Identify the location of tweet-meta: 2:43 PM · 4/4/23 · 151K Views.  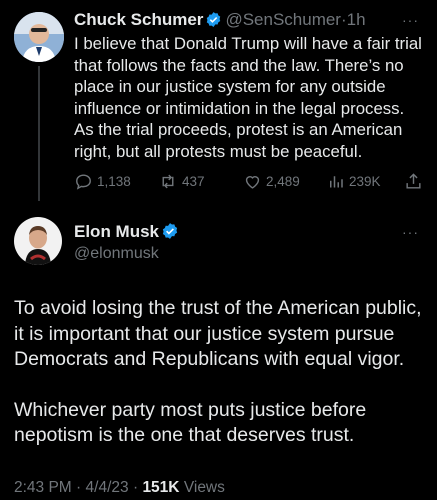
(119, 488).